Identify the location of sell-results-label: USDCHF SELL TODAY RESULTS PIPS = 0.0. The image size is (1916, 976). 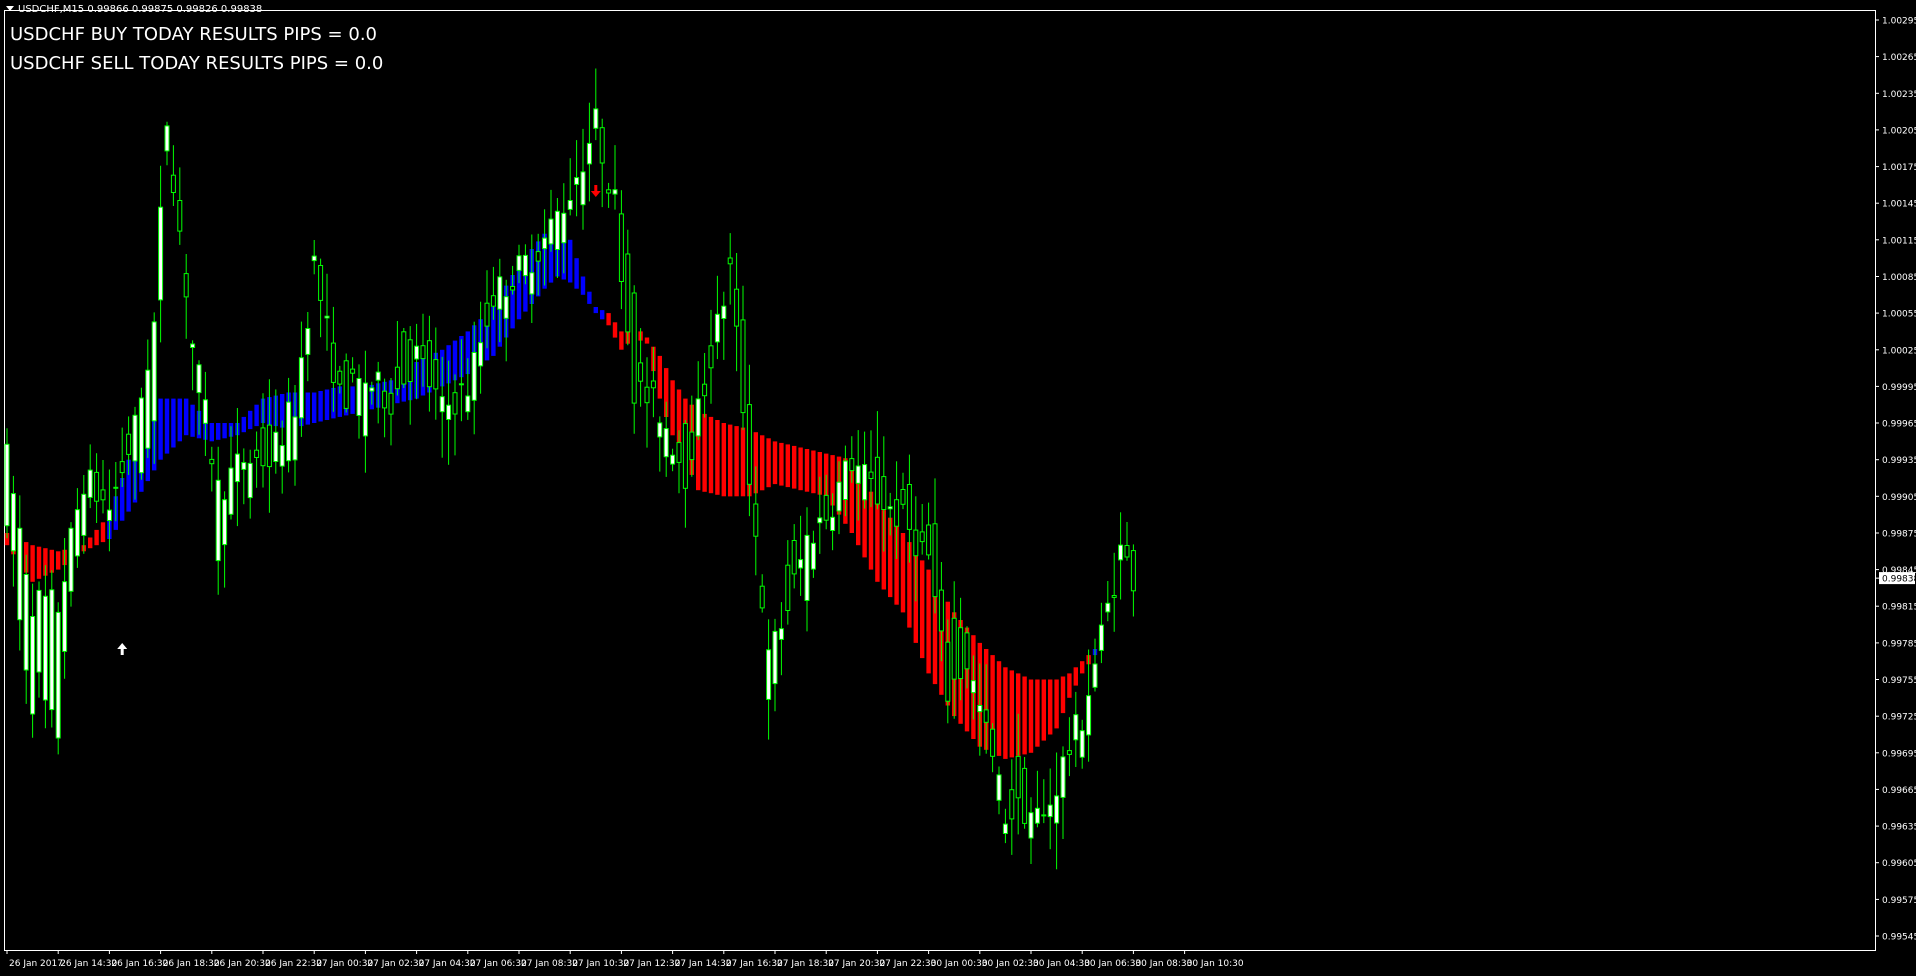
(197, 63).